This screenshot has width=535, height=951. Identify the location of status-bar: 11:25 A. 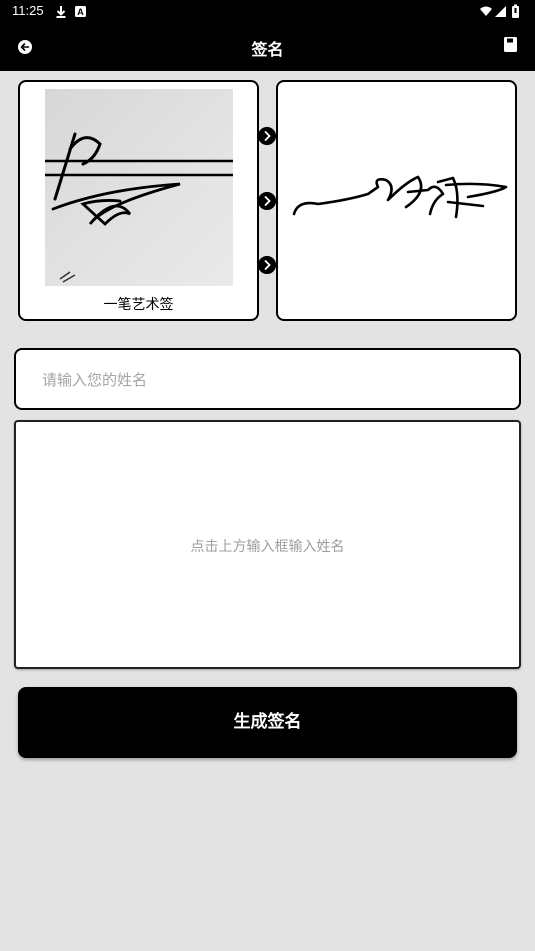
(267, 12).